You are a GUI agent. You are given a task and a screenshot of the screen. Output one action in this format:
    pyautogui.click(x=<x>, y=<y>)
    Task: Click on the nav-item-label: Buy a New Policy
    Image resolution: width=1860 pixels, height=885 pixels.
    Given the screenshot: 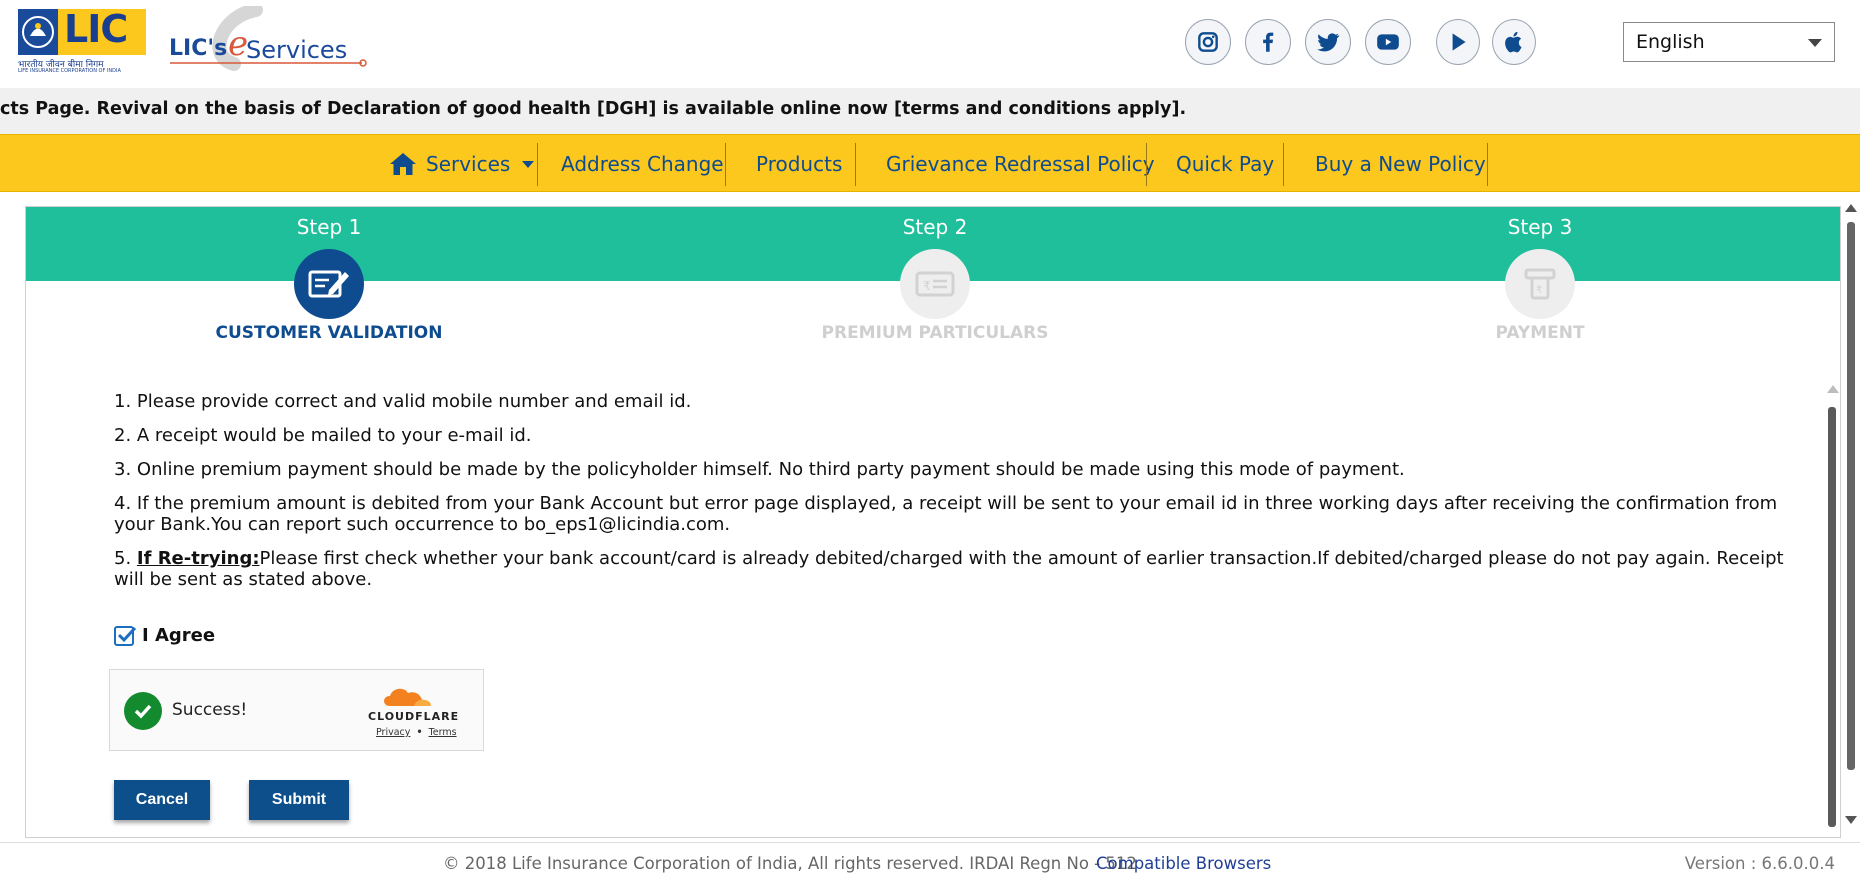 What is the action you would take?
    pyautogui.click(x=1400, y=164)
    